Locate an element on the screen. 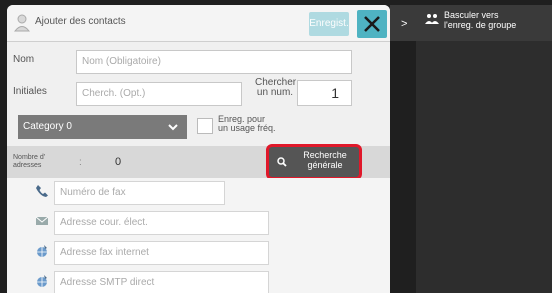  frequent-use-label: Enreg. pour un usage fréq. is located at coordinates (247, 124).